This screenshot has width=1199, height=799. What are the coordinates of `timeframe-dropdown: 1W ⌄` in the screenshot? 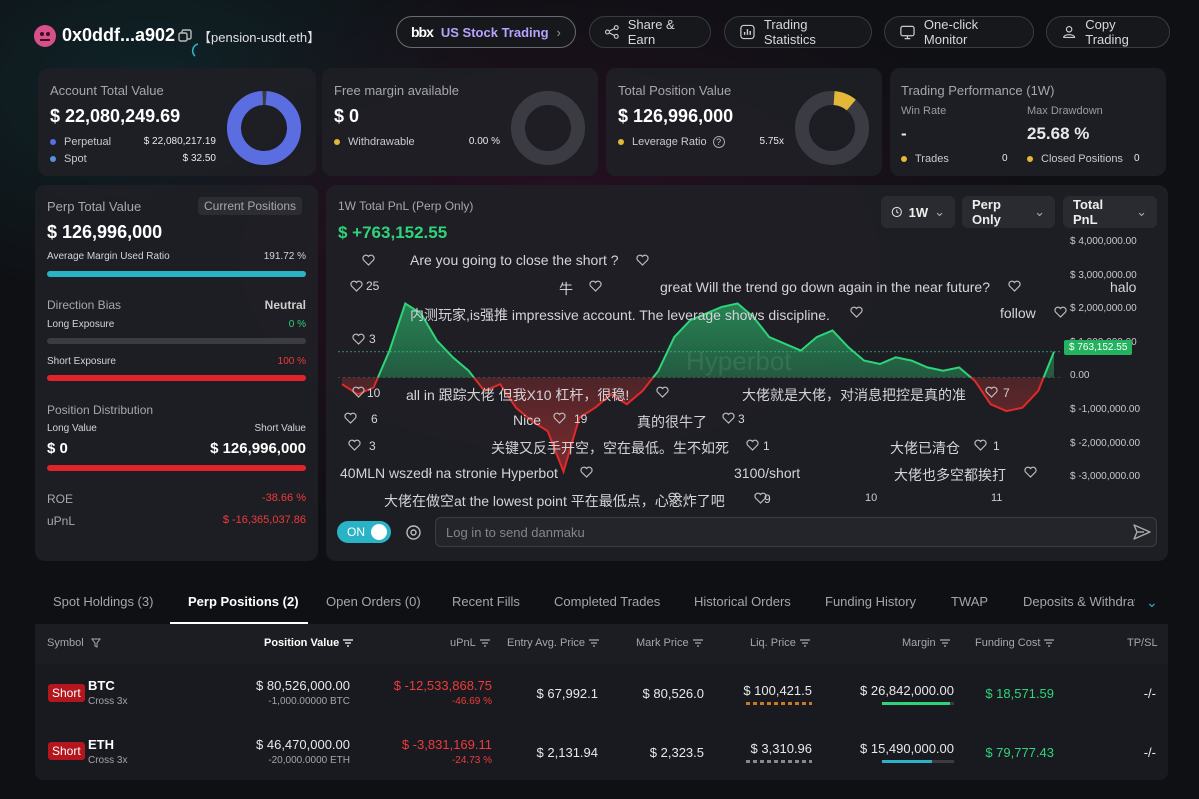 It's located at (918, 212).